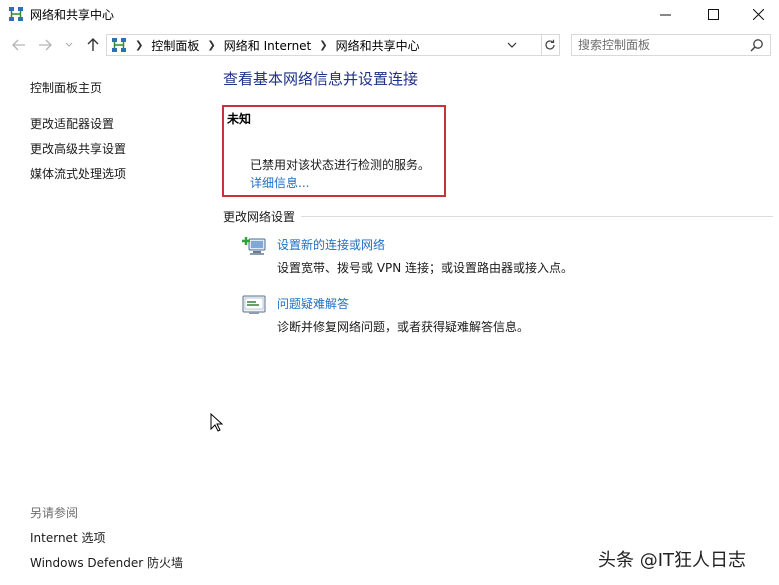 Image resolution: width=779 pixels, height=585 pixels. What do you see at coordinates (321, 79) in the screenshot?
I see `page-title: 查看基本网络信息并设置连接` at bounding box center [321, 79].